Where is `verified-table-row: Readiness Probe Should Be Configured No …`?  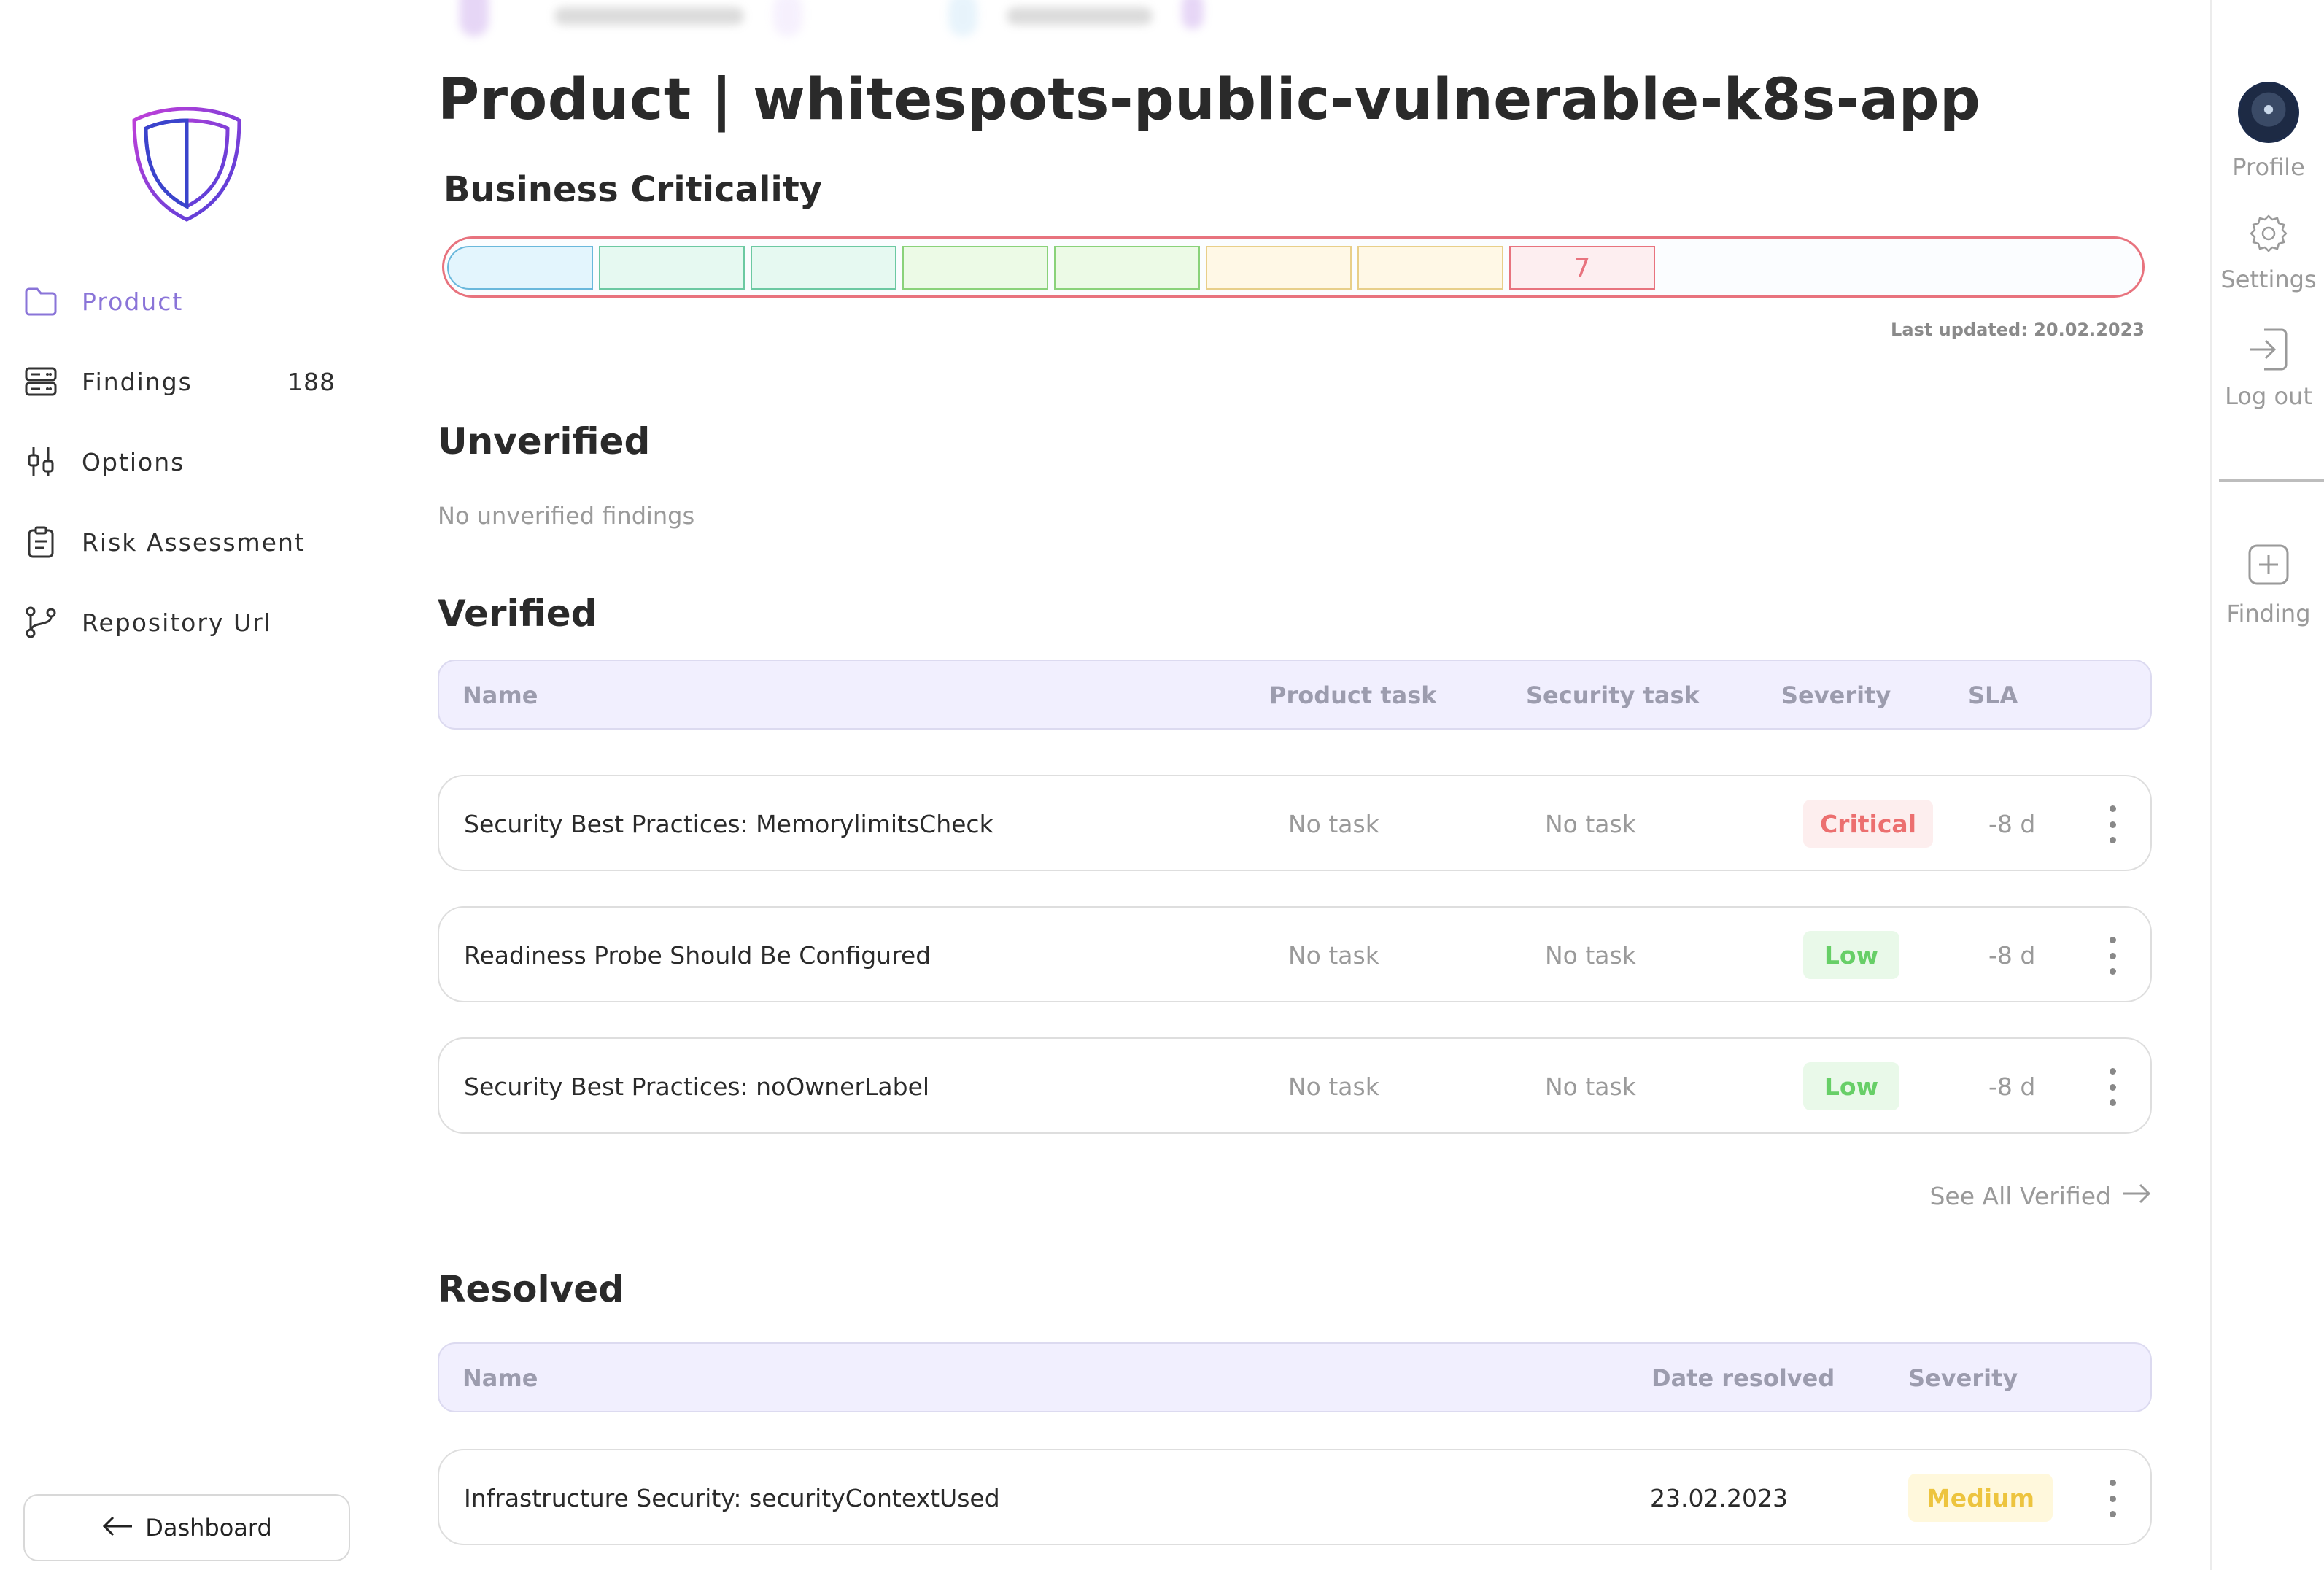 verified-table-row: Readiness Probe Should Be Configured No … is located at coordinates (1295, 954).